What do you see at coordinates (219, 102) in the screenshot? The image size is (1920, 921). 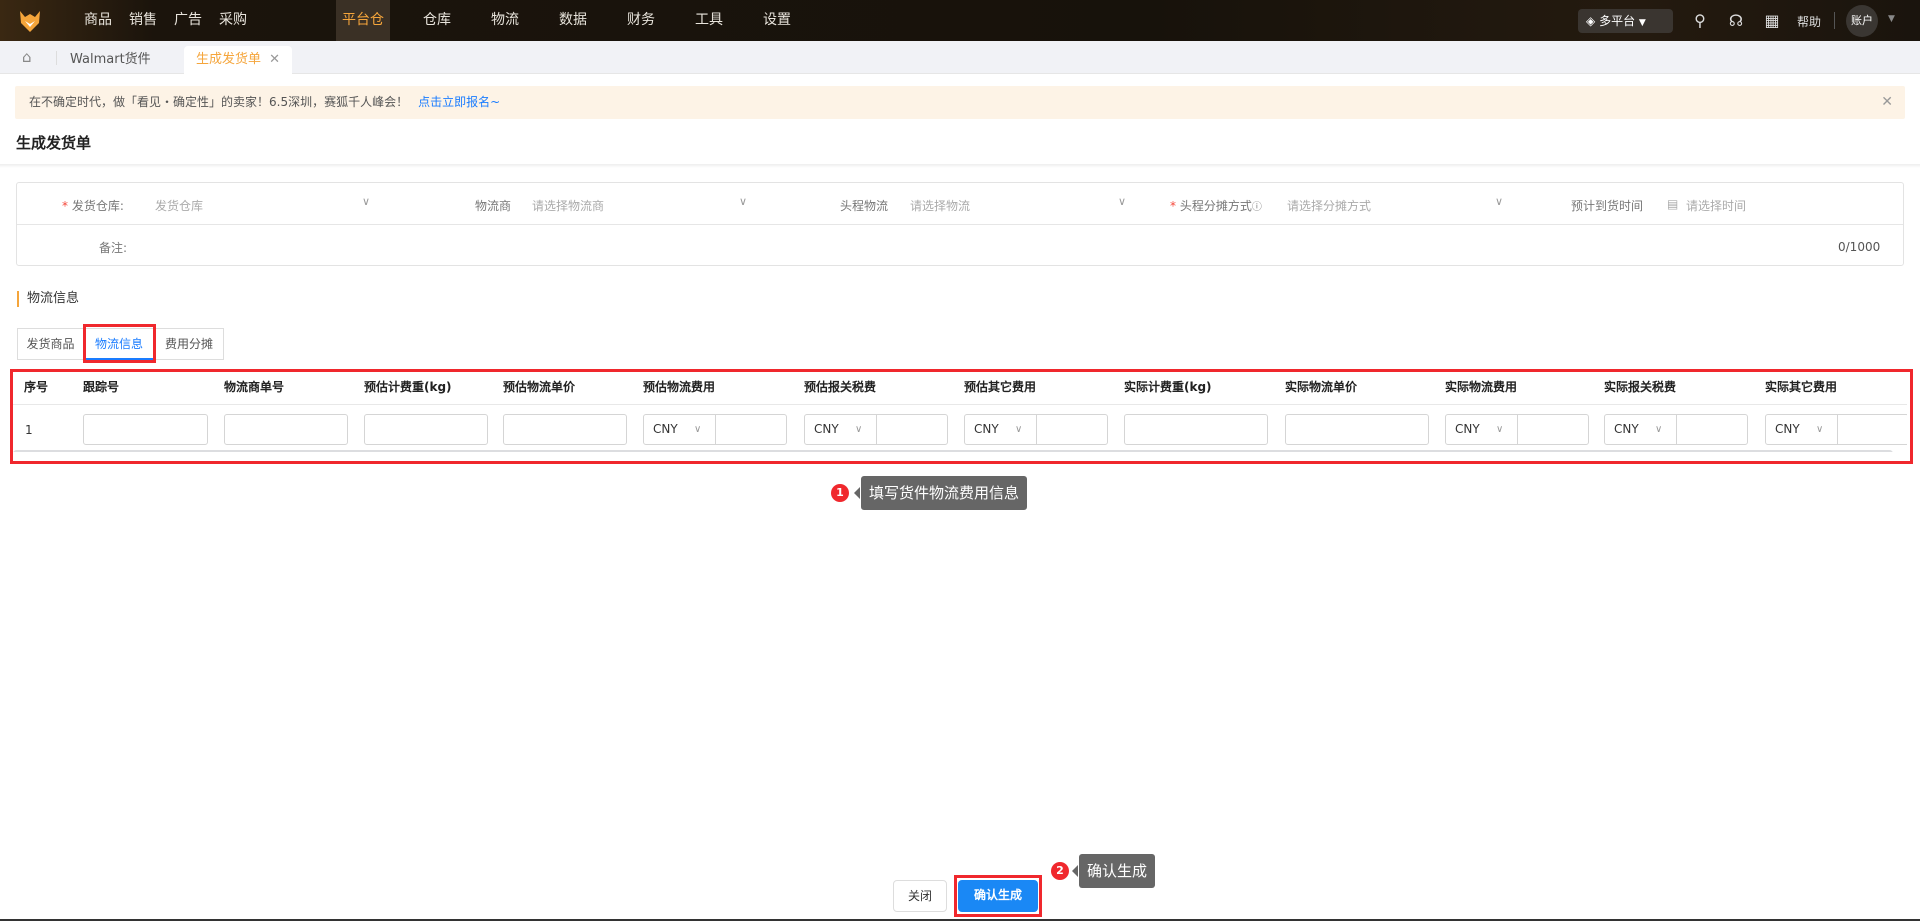 I see `banner-text: 在不确定时代，做「看见・确定性」的卖家！6.5深圳，赛狐千人峰会！` at bounding box center [219, 102].